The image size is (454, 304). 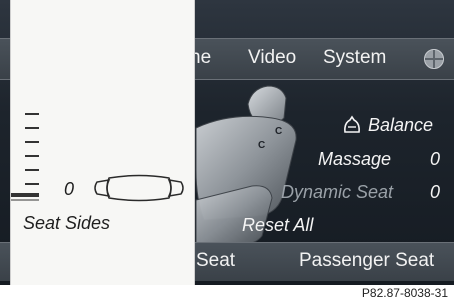 I want to click on level-value: 0, so click(x=69, y=189).